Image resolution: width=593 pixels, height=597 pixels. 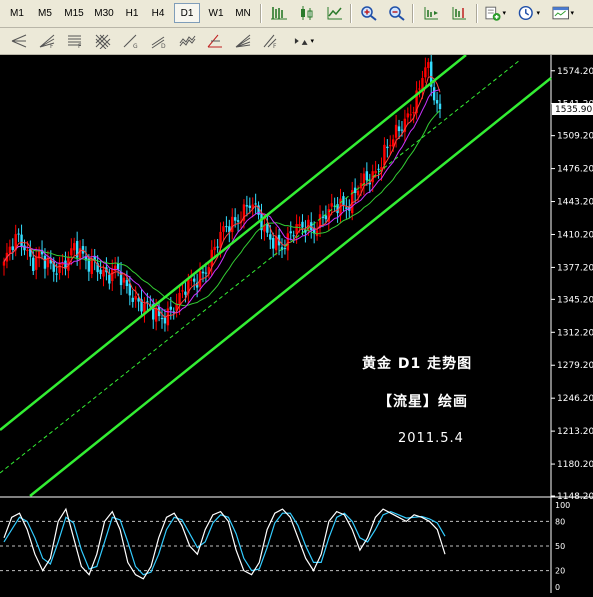 What do you see at coordinates (335, 13) in the screenshot?
I see `line-chart-icon` at bounding box center [335, 13].